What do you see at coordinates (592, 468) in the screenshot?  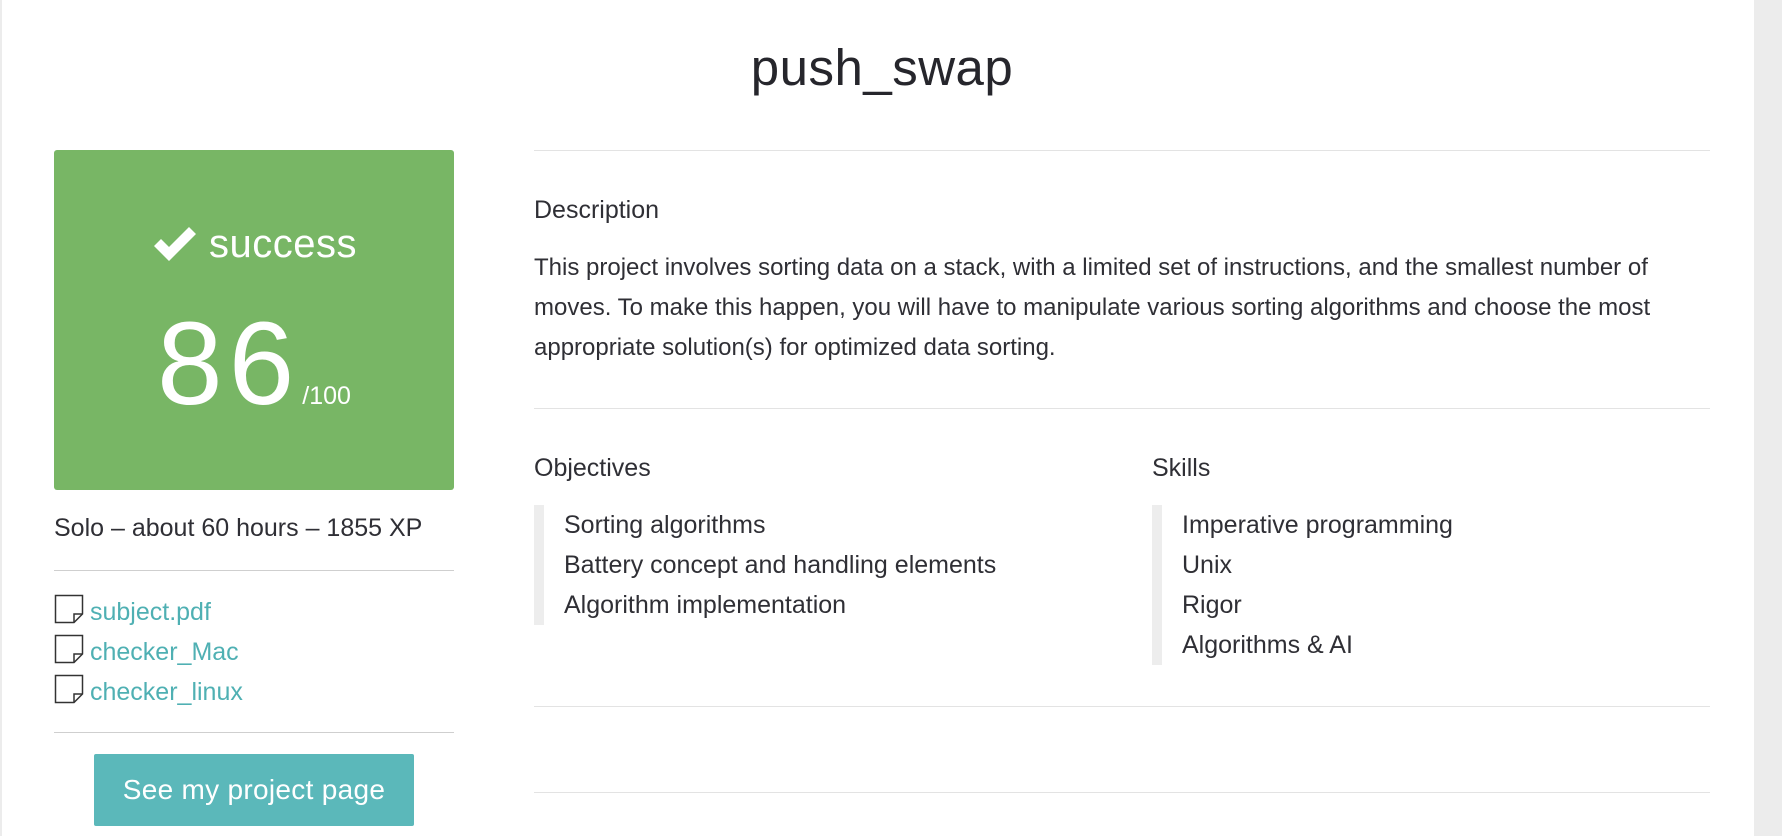 I see `objectives-heading: Objectives` at bounding box center [592, 468].